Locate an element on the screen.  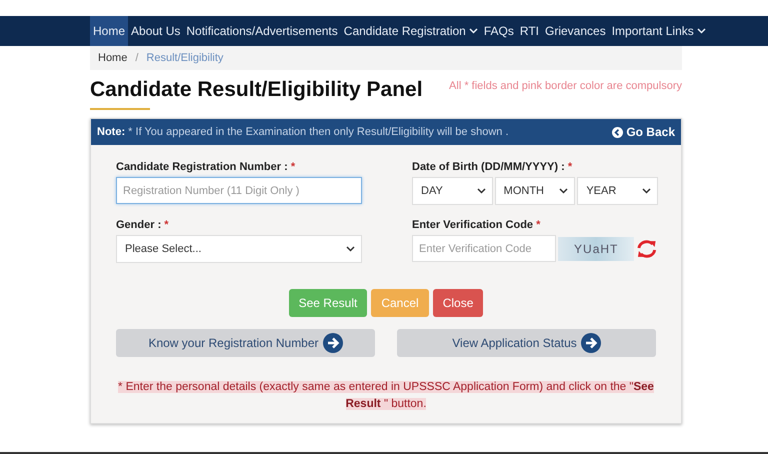
page-title: Candidate Result/Eligibility Panel is located at coordinates (256, 90).